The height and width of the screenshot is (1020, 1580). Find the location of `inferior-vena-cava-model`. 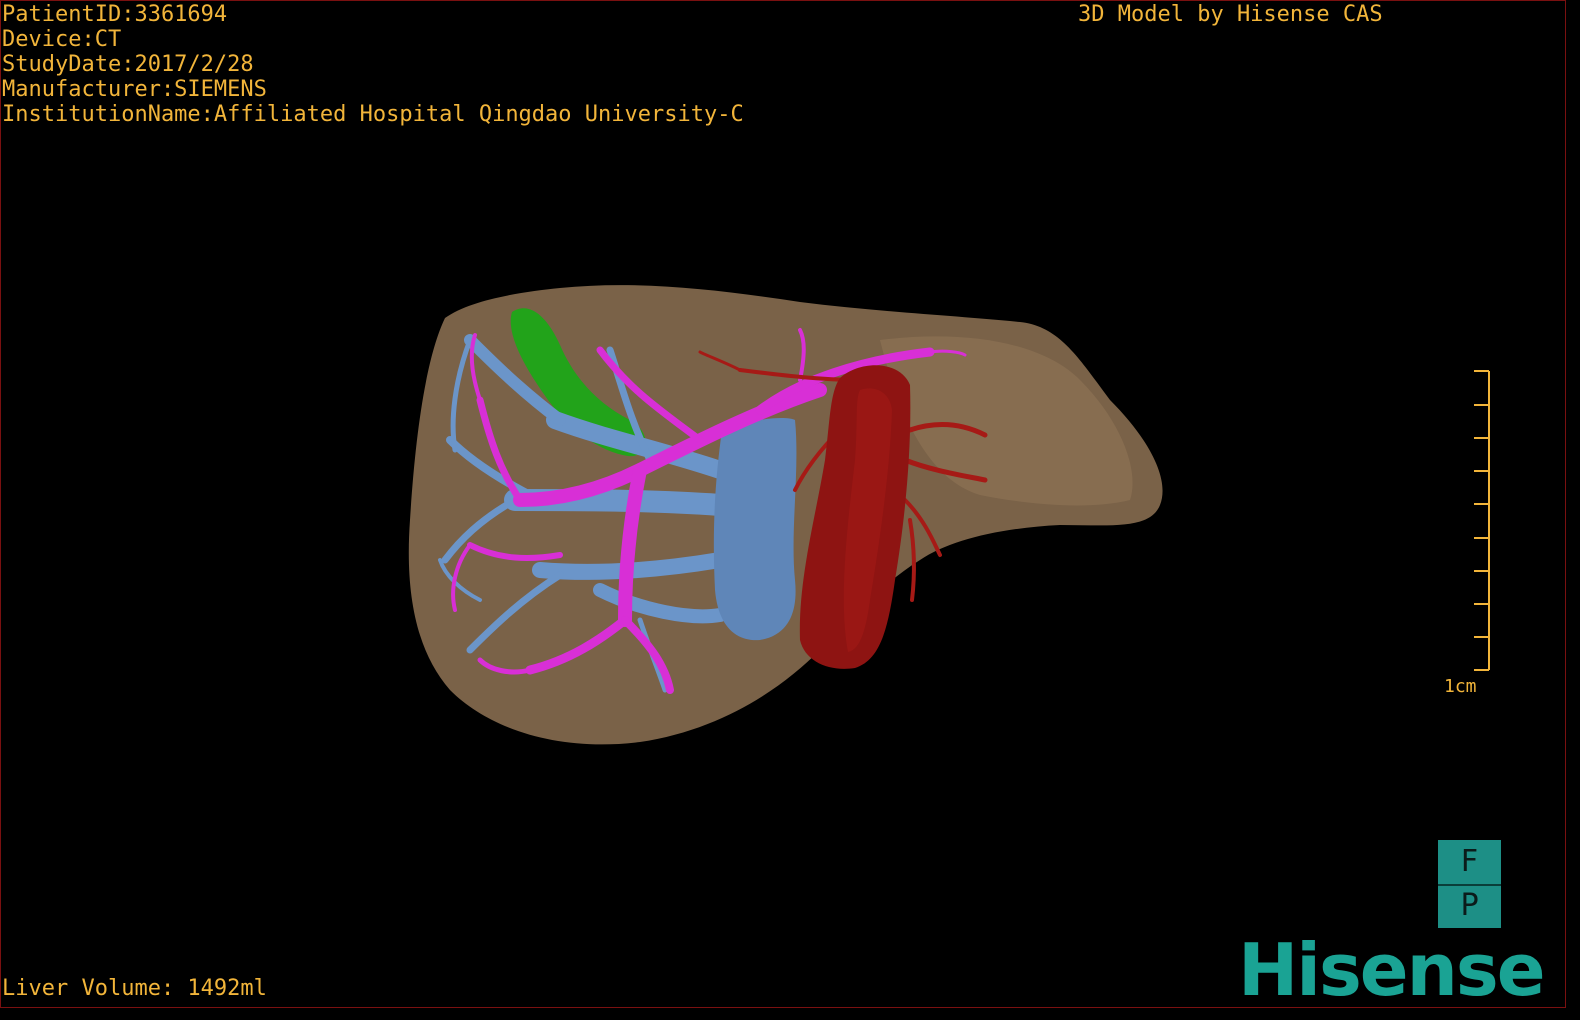

inferior-vena-cava-model is located at coordinates (755, 529).